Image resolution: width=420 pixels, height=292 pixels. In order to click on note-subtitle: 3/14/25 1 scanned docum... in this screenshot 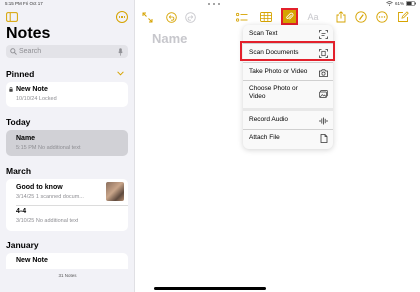, I will do `click(50, 197)`.